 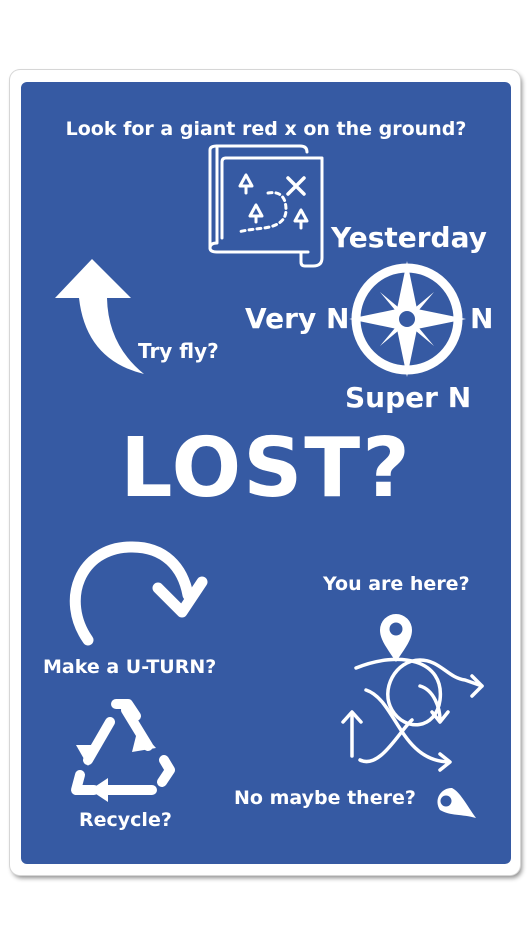 I want to click on compass-left-label: Very N, so click(x=297, y=318).